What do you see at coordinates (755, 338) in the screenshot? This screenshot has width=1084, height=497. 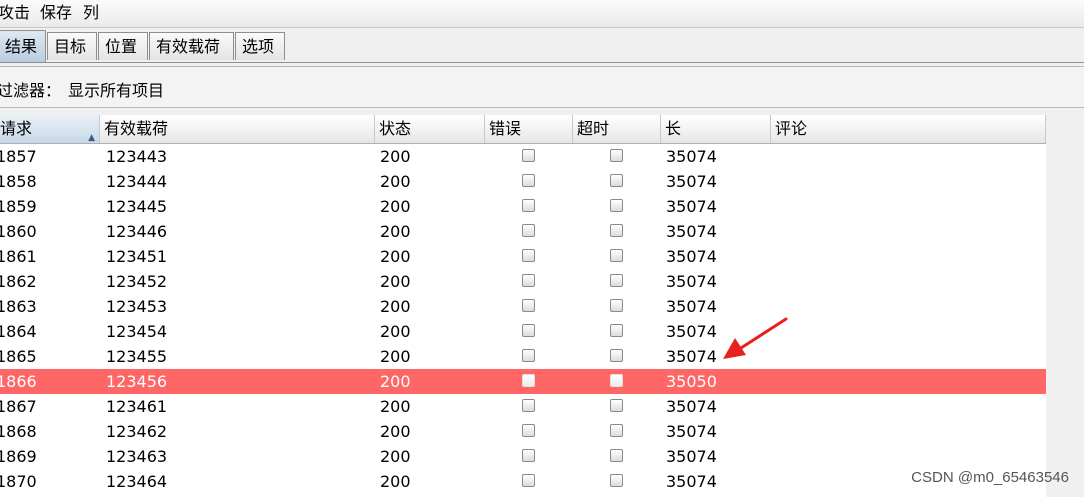 I see `red-arrow-icon` at bounding box center [755, 338].